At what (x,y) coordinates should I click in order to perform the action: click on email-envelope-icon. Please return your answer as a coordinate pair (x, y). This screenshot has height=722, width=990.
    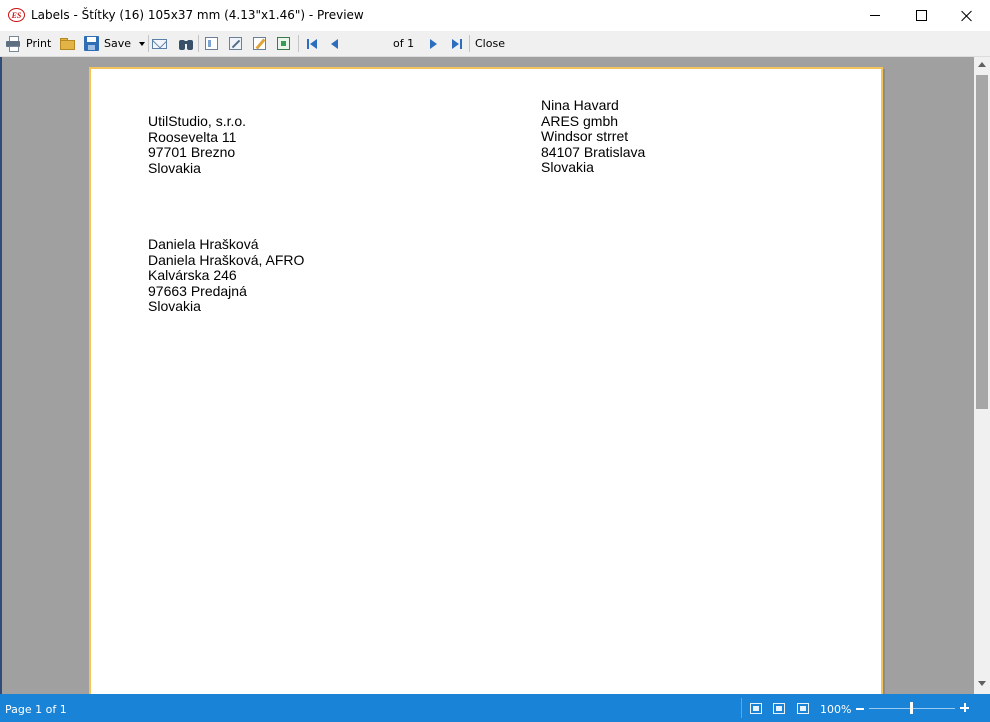
    Looking at the image, I should click on (160, 43).